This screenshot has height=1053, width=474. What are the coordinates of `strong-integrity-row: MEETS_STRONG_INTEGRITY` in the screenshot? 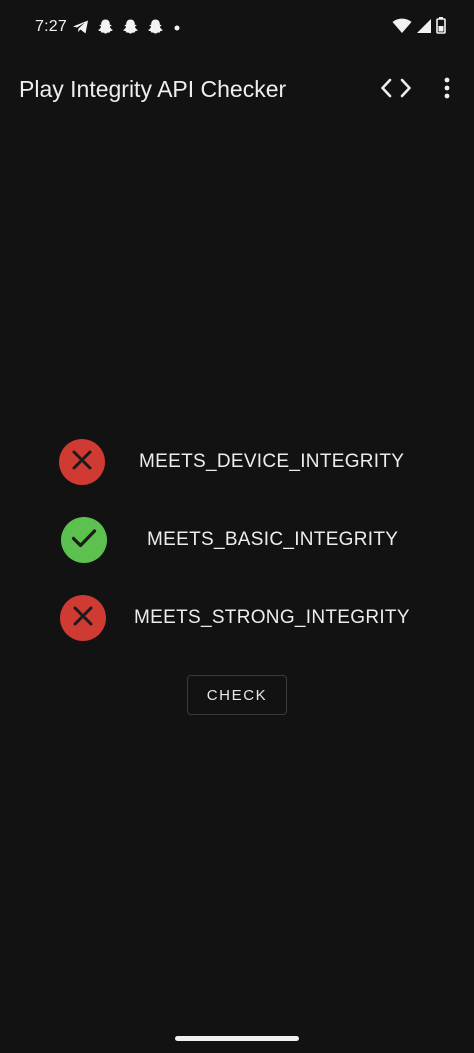 It's located at (237, 618).